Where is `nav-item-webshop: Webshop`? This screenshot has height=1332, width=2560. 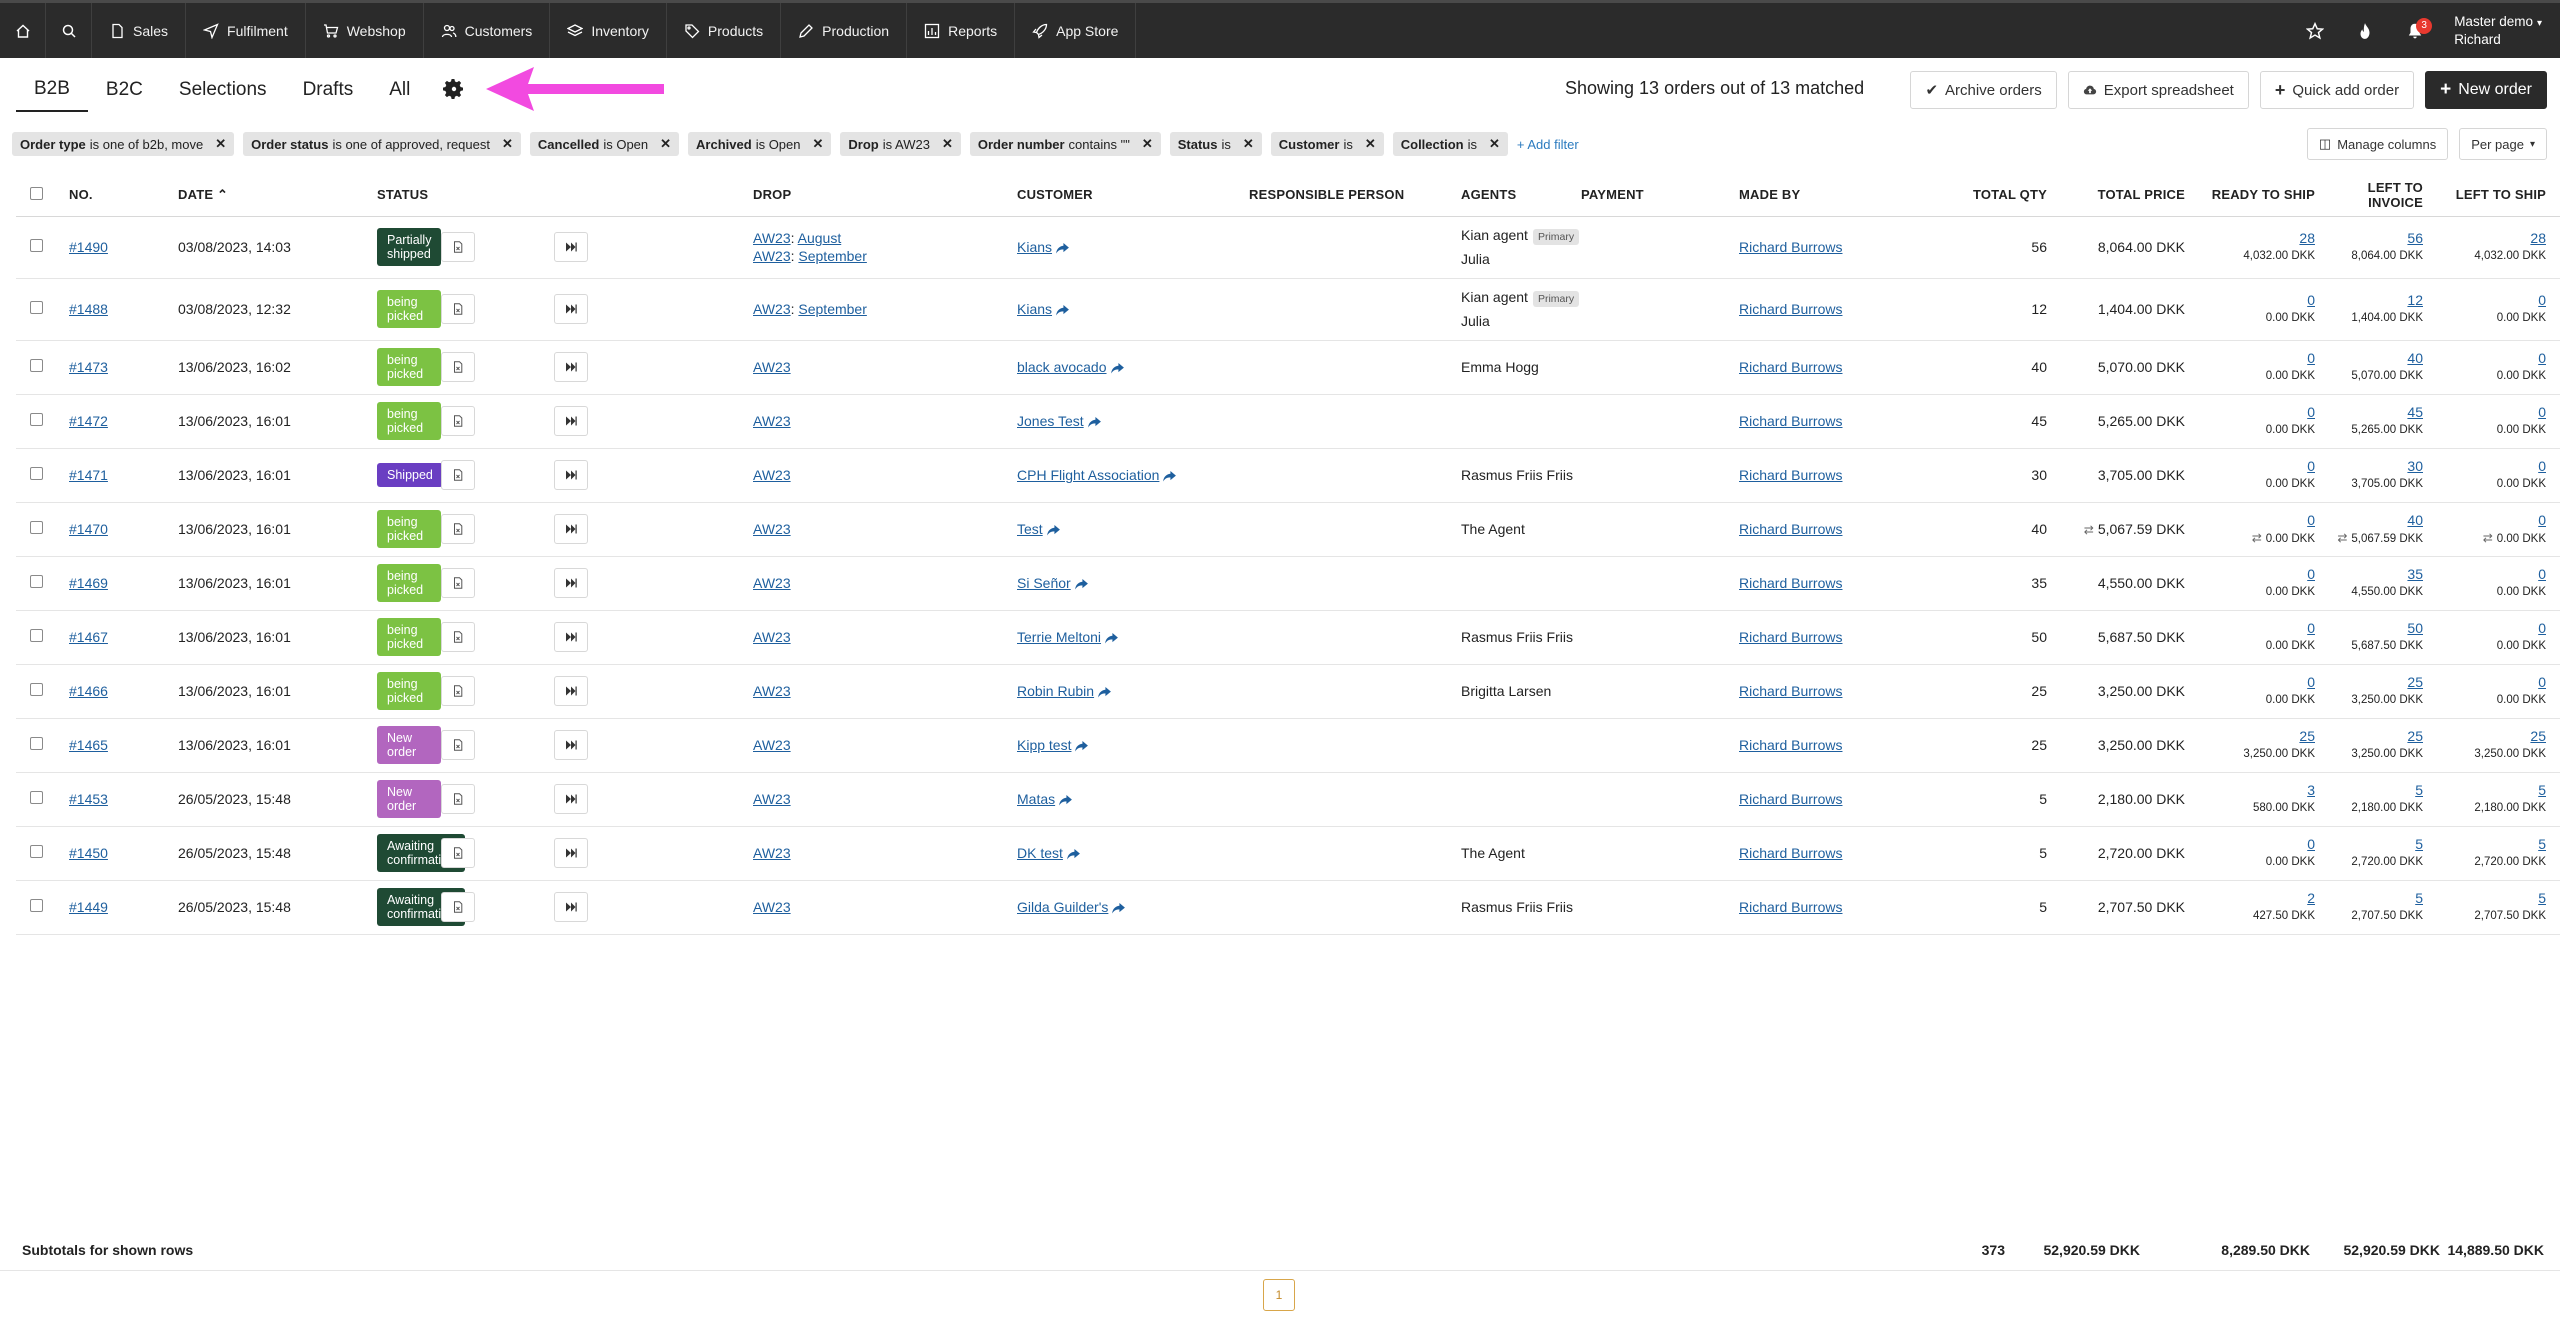 nav-item-webshop: Webshop is located at coordinates (365, 30).